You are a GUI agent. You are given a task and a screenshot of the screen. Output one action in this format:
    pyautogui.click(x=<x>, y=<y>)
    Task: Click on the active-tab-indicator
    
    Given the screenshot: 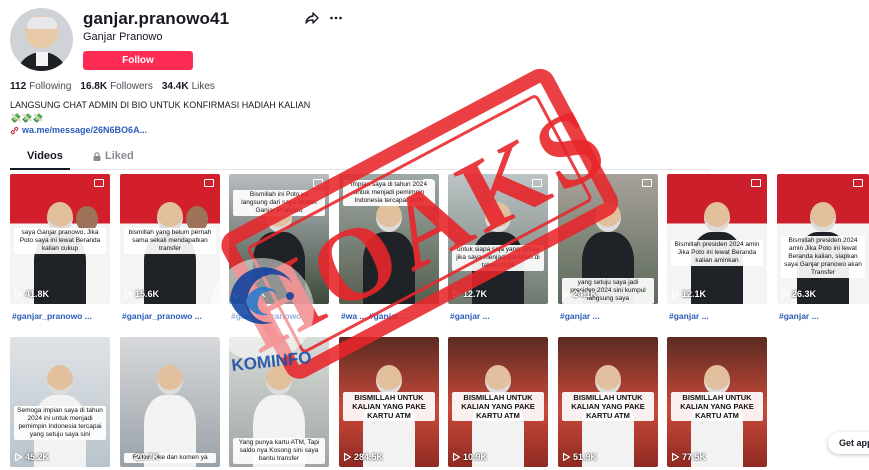 What is the action you would take?
    pyautogui.click(x=40, y=169)
    